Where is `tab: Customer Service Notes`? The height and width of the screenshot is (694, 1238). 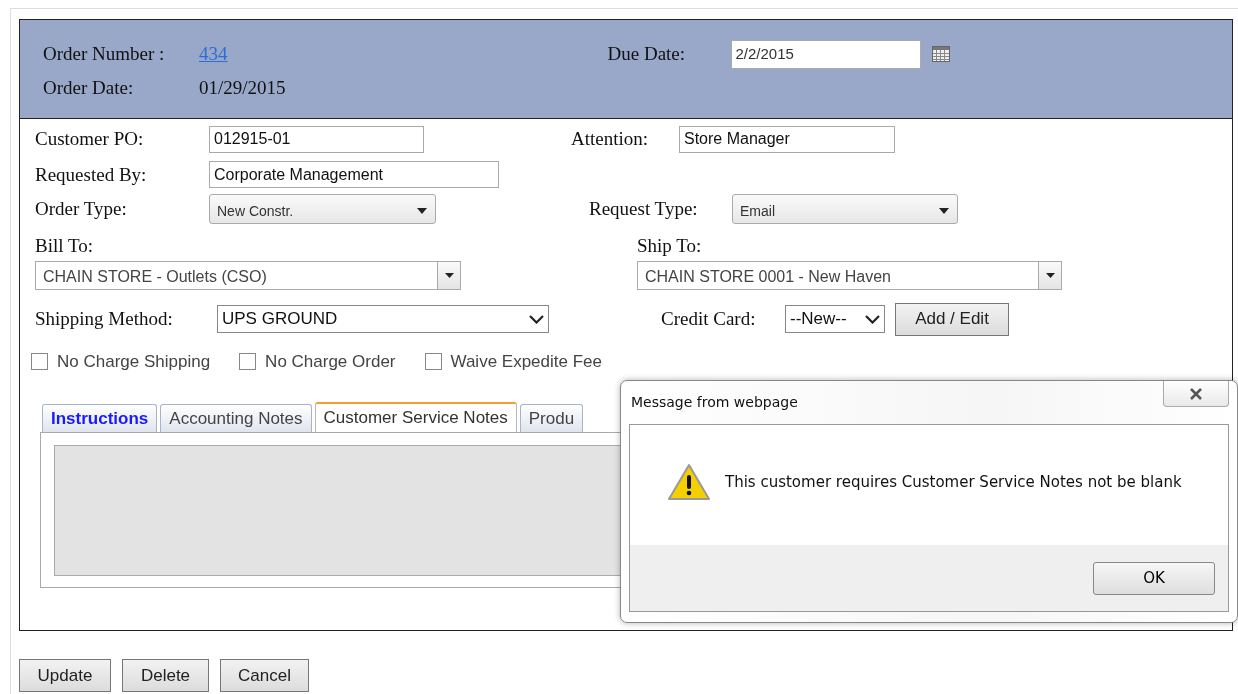 tab: Customer Service Notes is located at coordinates (415, 417).